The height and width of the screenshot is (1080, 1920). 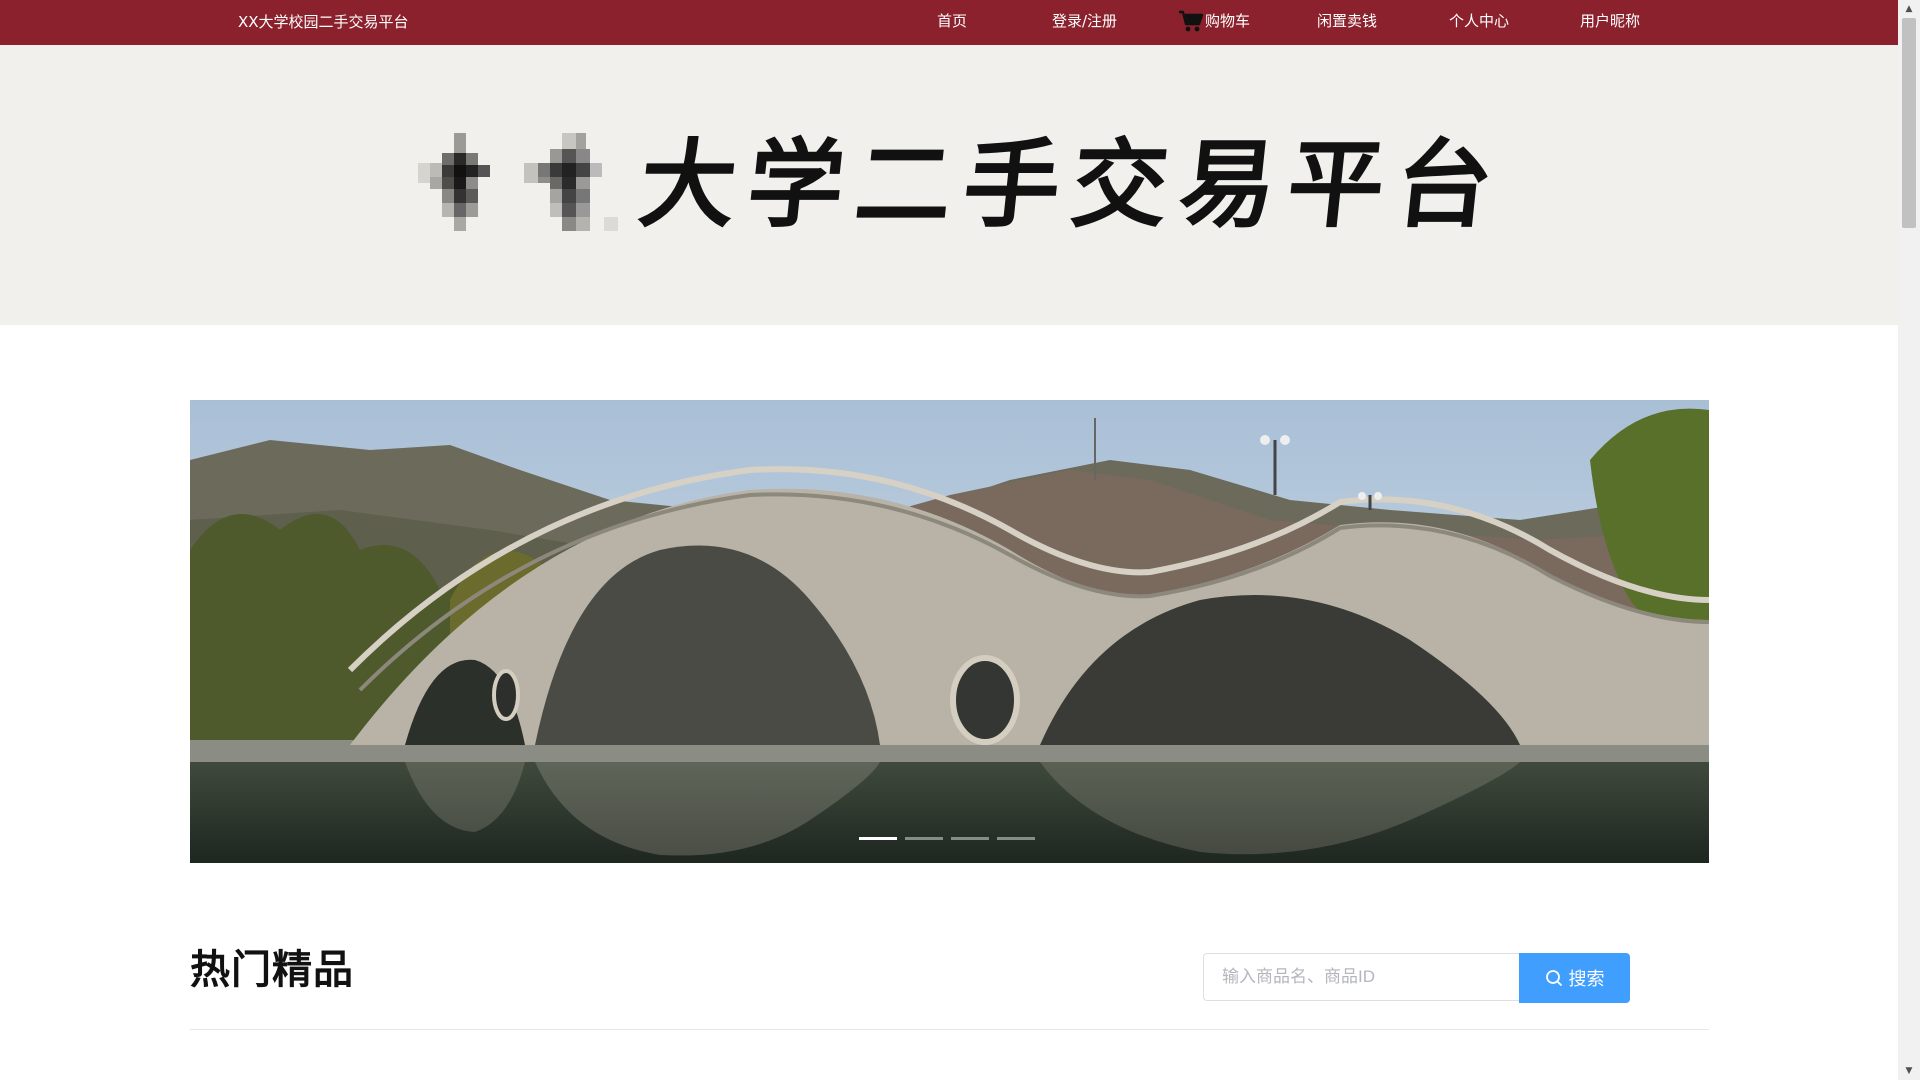 I want to click on search-input, so click(x=1361, y=977).